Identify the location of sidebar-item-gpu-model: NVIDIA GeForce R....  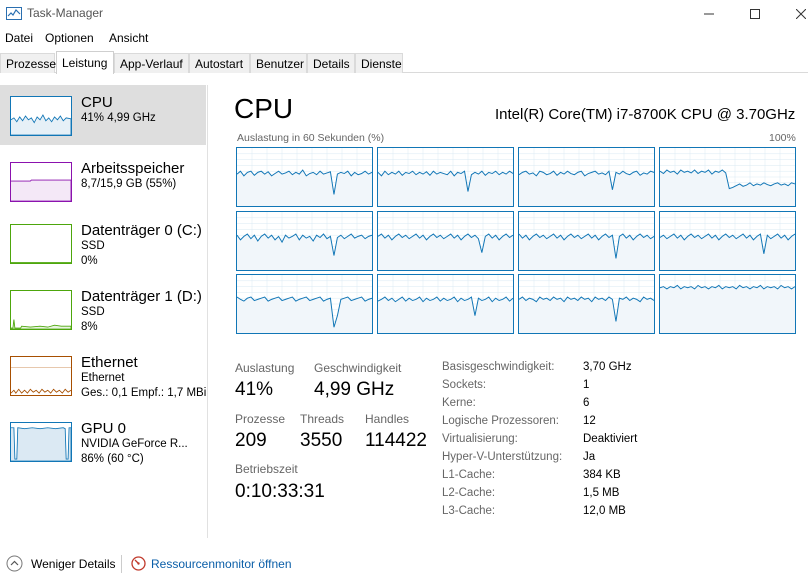
(134, 444).